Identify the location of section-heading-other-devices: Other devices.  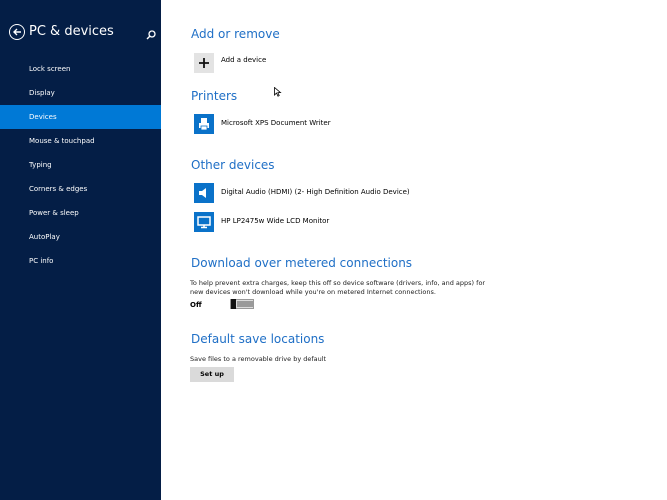
(233, 165).